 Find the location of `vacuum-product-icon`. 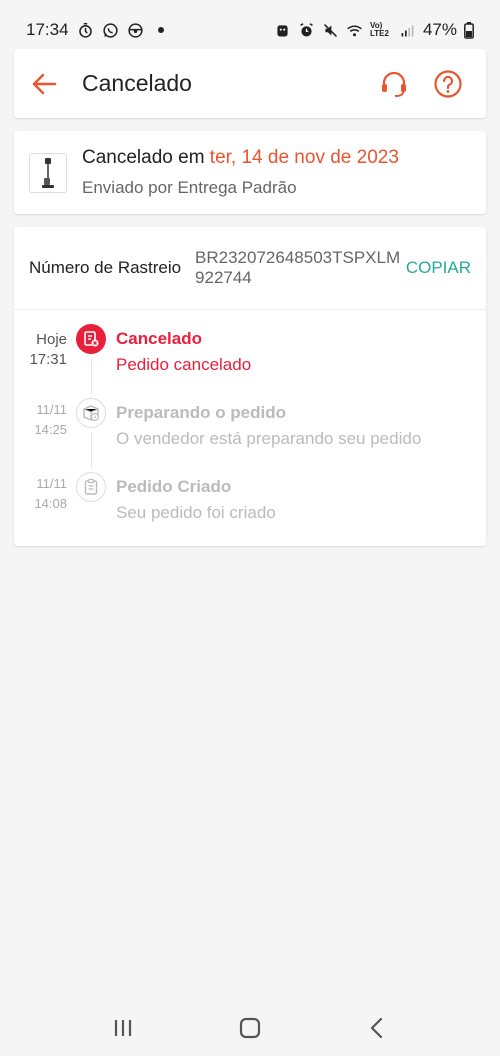

vacuum-product-icon is located at coordinates (48, 172).